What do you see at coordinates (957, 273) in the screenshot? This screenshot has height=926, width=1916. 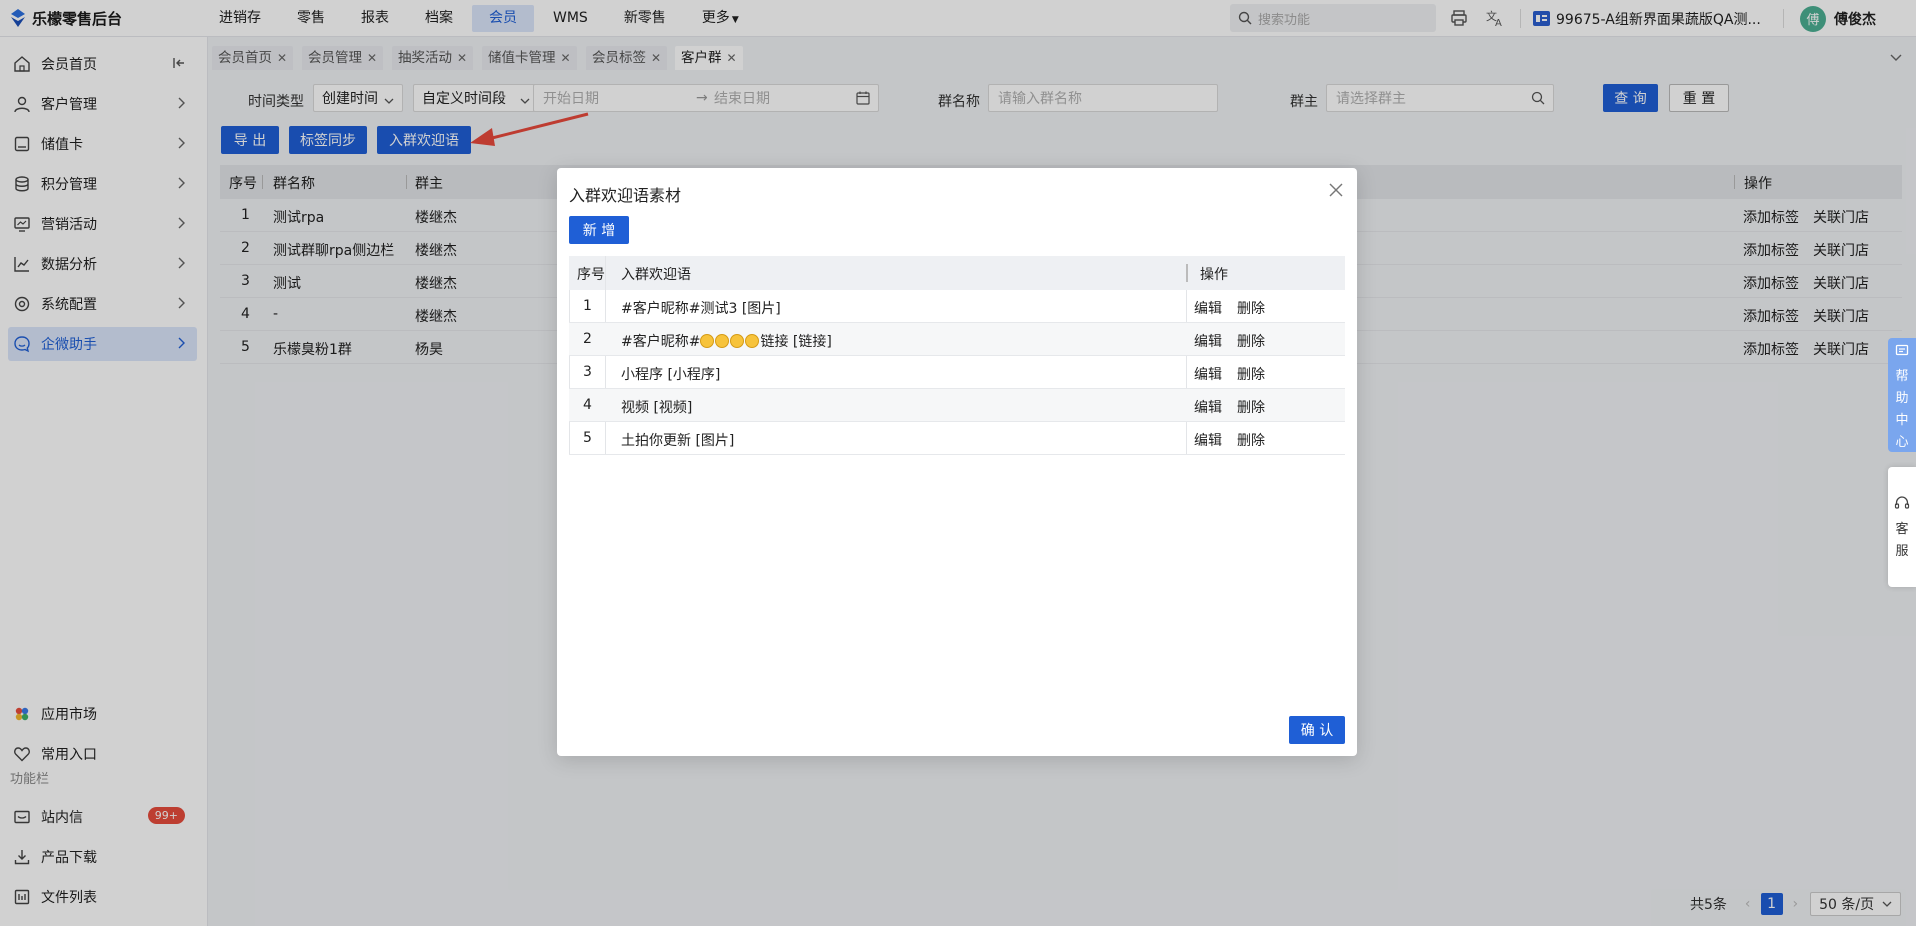 I see `table-header: 序号 入群欢迎语 操作` at bounding box center [957, 273].